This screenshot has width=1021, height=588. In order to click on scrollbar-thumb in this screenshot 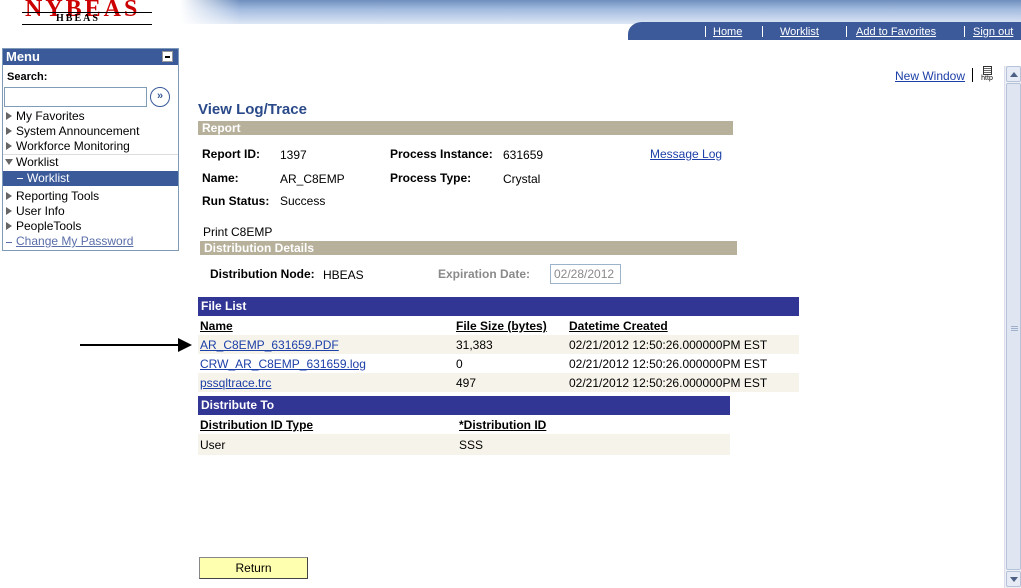, I will do `click(1013, 326)`.